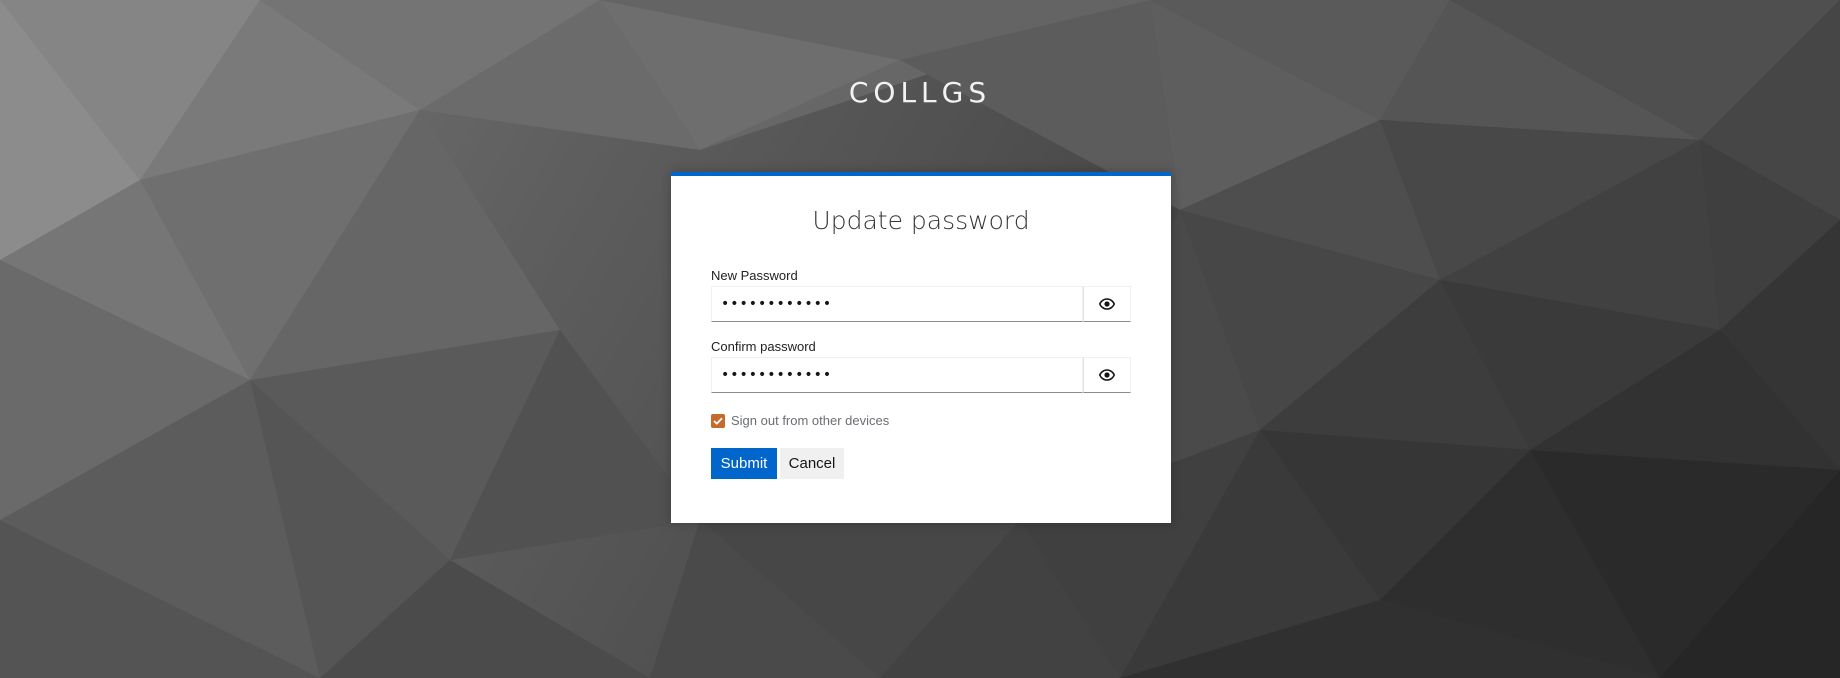 This screenshot has width=1840, height=678. Describe the element at coordinates (810, 420) in the screenshot. I see `sign-out-other-devices-label: Sign out from other devices` at that location.